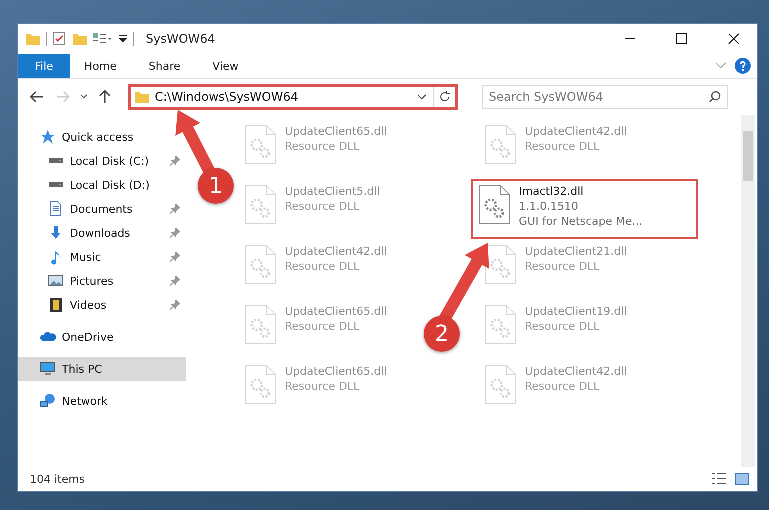  I want to click on nav-item: Pictures, so click(102, 281).